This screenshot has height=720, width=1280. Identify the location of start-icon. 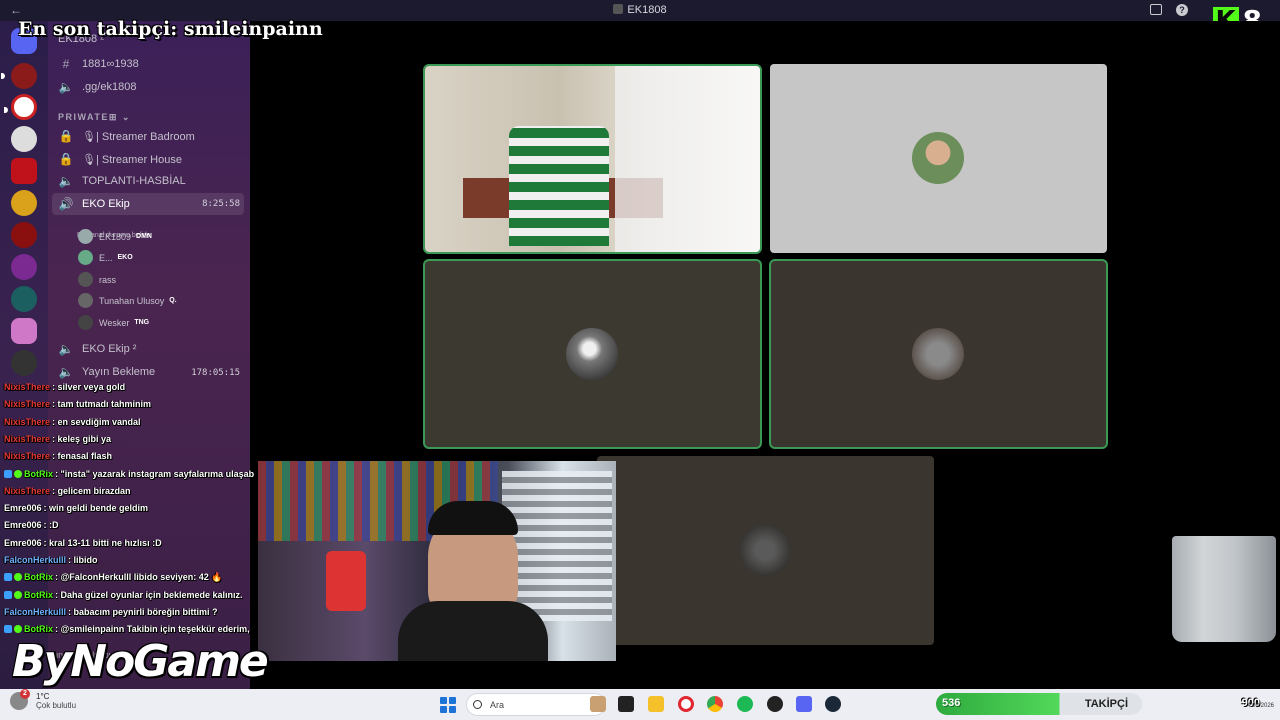
(448, 705).